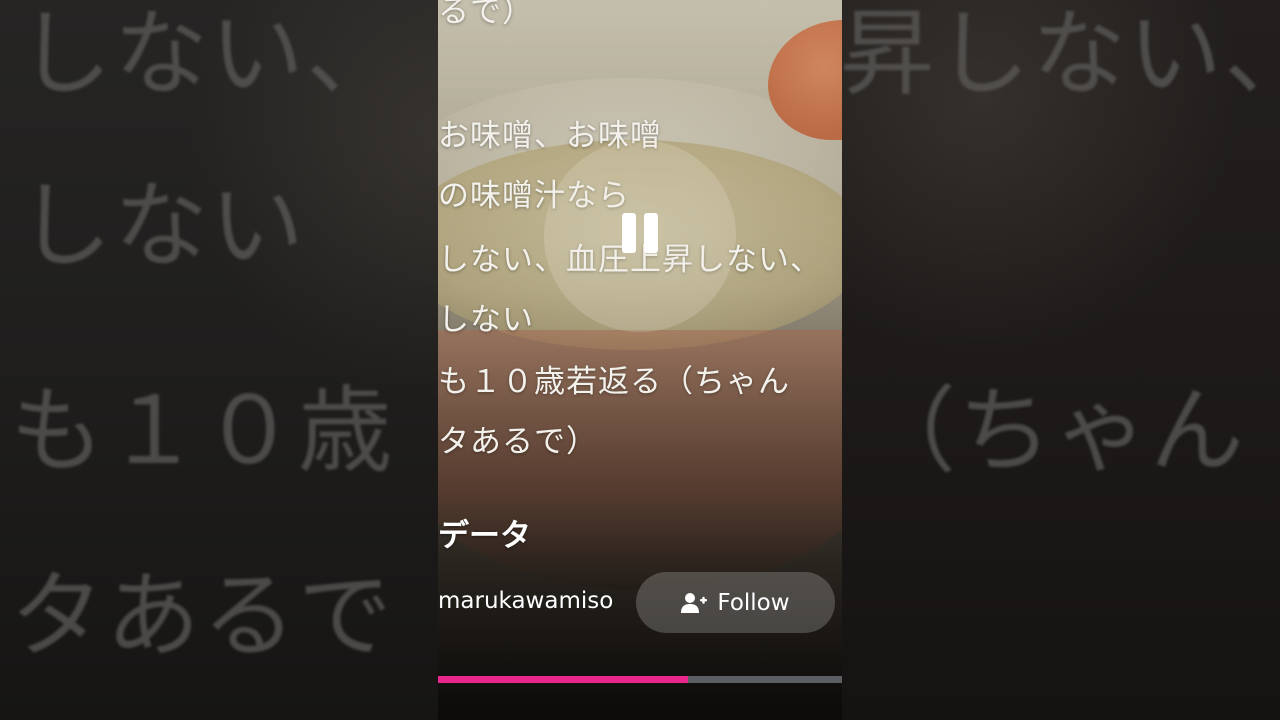 The height and width of the screenshot is (720, 1280). What do you see at coordinates (518, 442) in the screenshot?
I see `caption-line: タあるで）` at bounding box center [518, 442].